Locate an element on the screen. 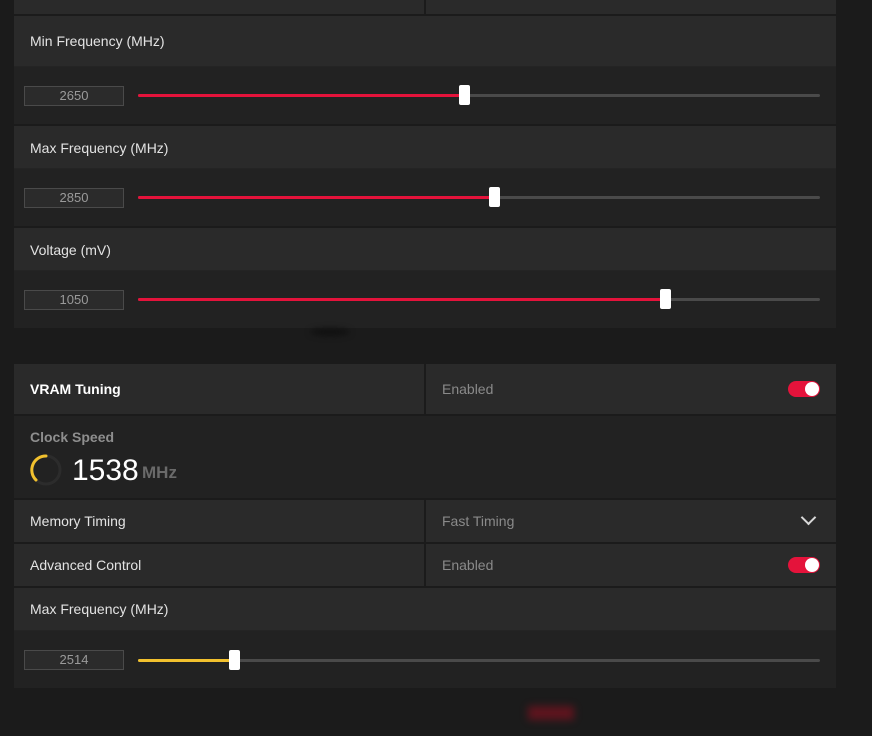 This screenshot has height=736, width=872. vram-tuning-title: VRAM Tuning is located at coordinates (75, 389).